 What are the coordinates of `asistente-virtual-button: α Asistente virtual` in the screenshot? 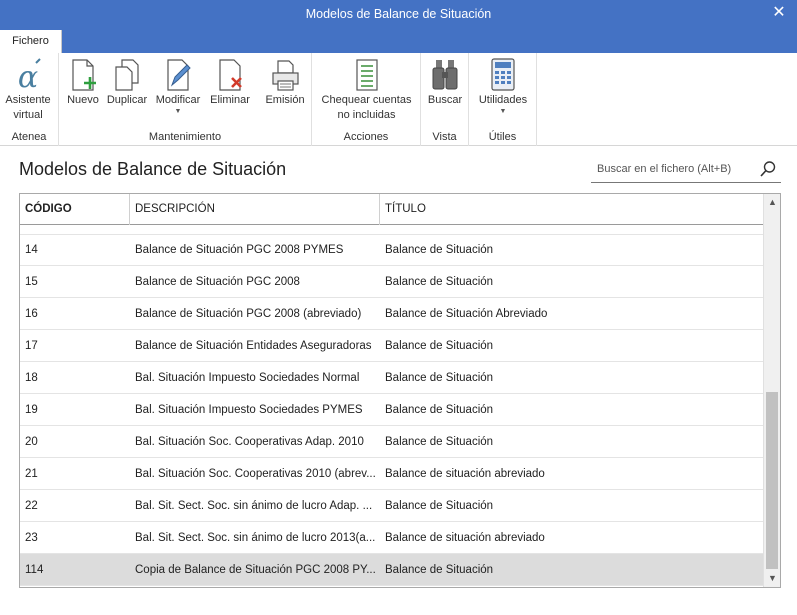 It's located at (28, 90).